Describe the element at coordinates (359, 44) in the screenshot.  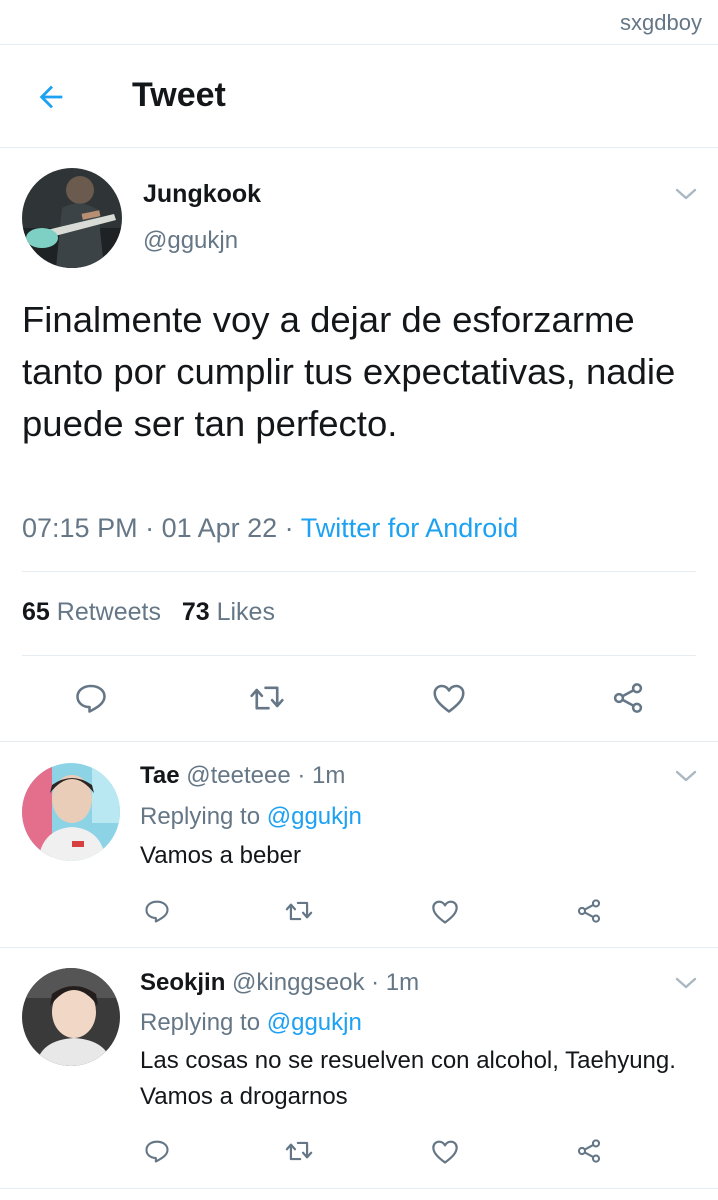
I see `top-divider` at that location.